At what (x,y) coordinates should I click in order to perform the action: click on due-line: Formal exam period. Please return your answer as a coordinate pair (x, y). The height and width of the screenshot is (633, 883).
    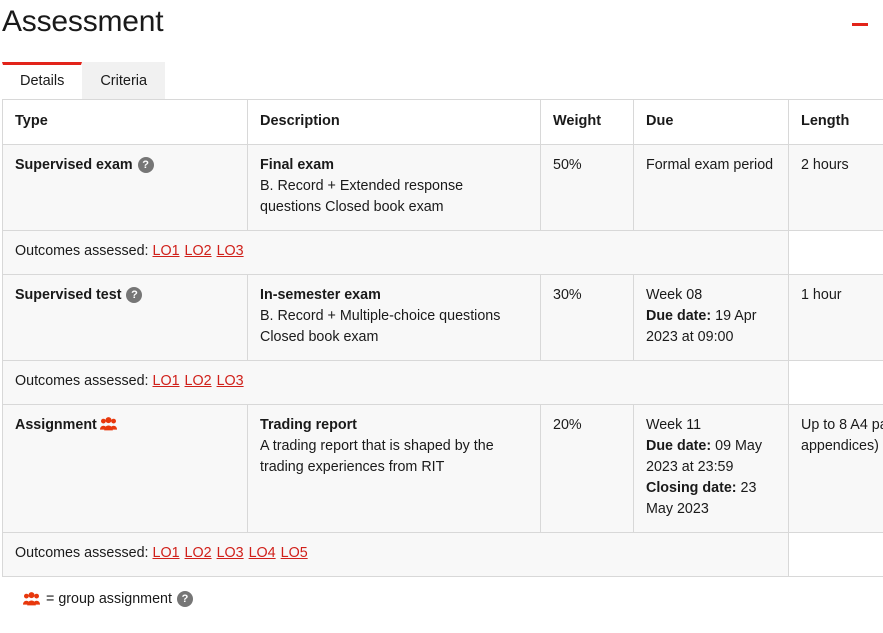
    Looking at the image, I should click on (711, 165).